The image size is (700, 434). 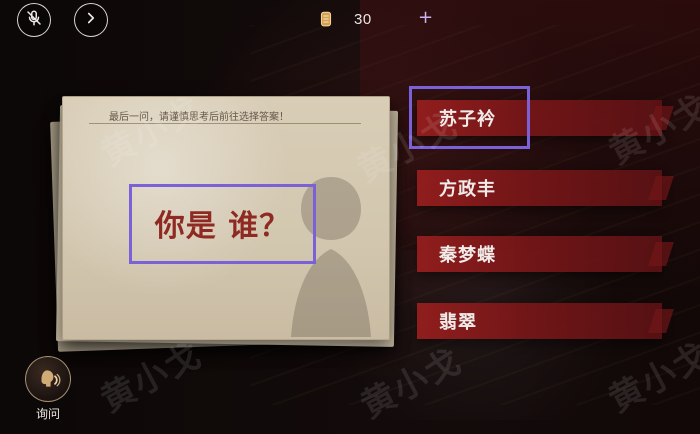 I want to click on answer-label-4: 翡翠, so click(x=458, y=322).